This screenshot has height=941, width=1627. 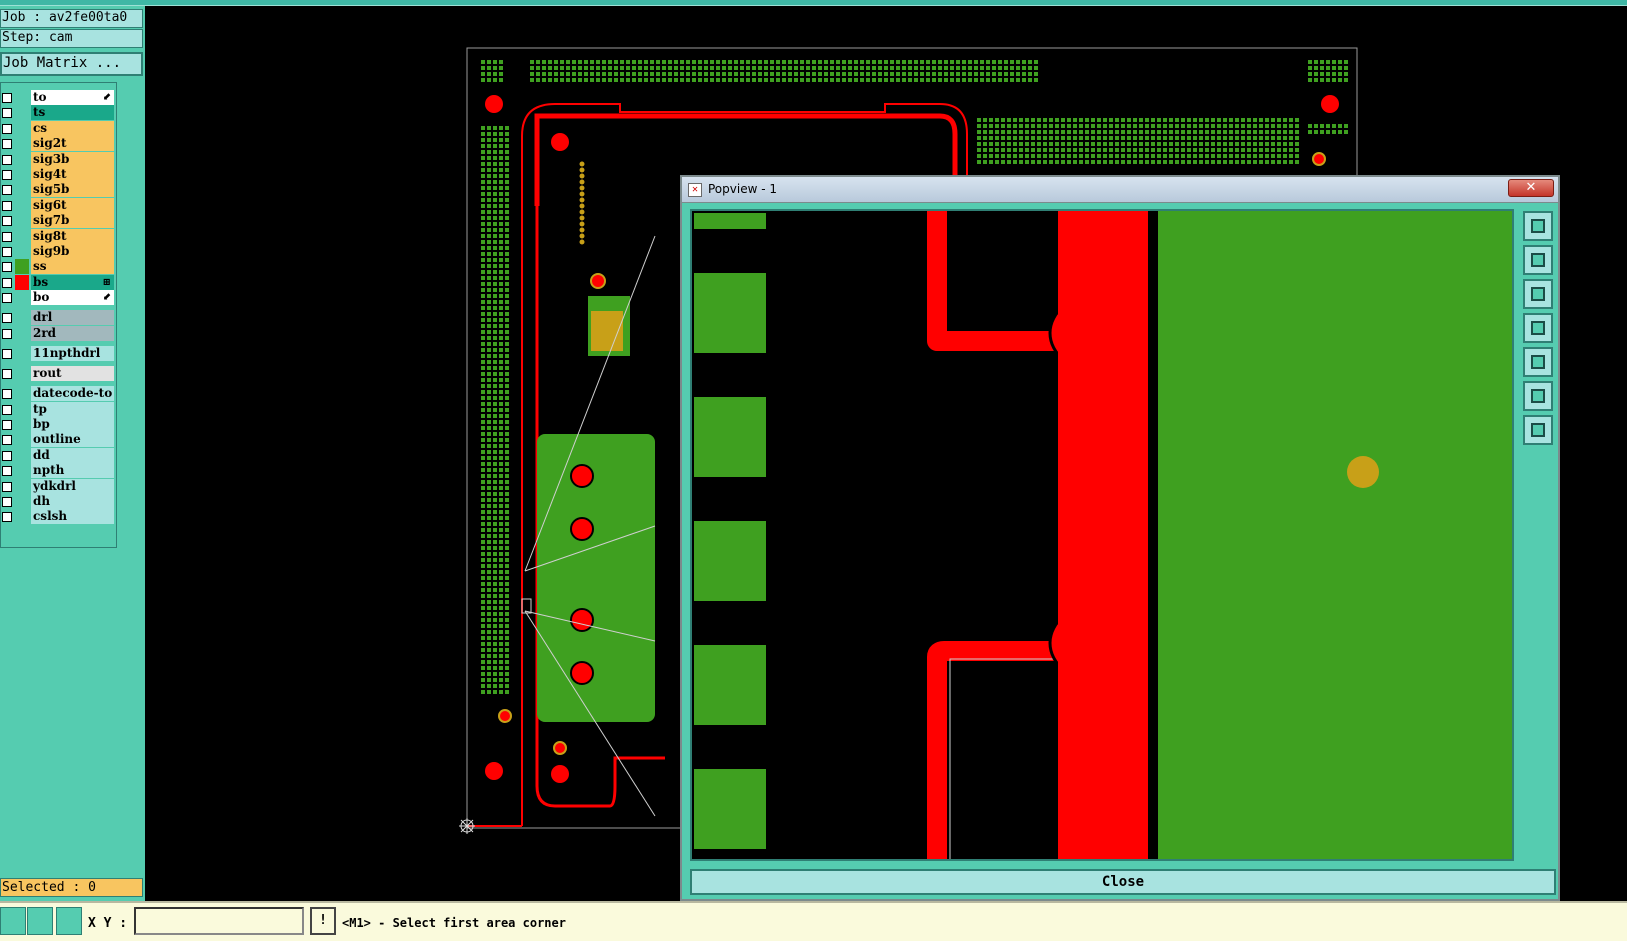 I want to click on layer-row: 11npthdrl, so click(x=58, y=354).